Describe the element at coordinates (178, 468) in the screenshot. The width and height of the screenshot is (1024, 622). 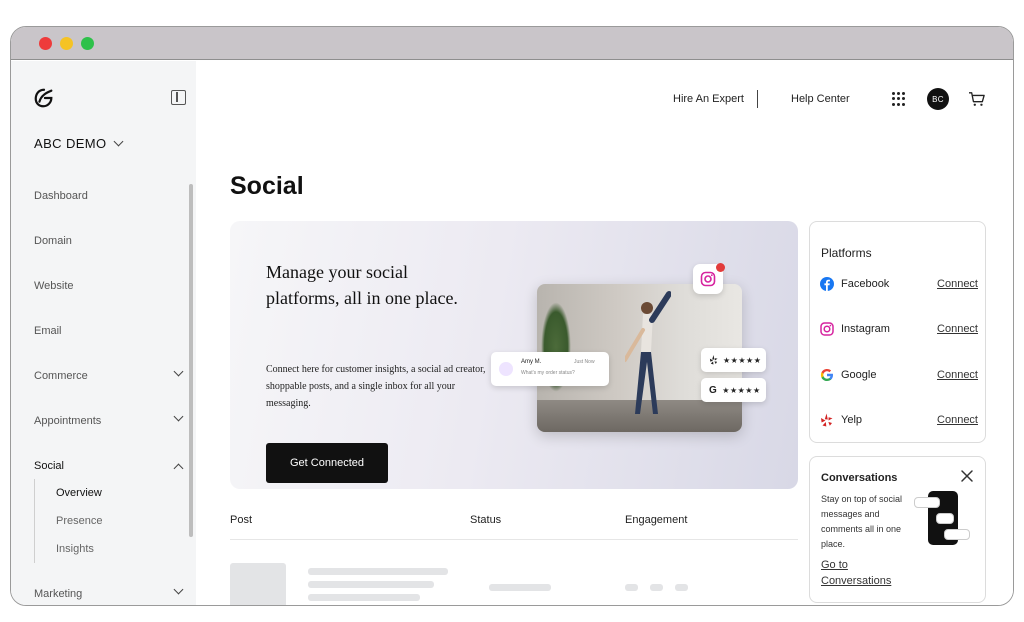
I see `chevron-up-icon` at that location.